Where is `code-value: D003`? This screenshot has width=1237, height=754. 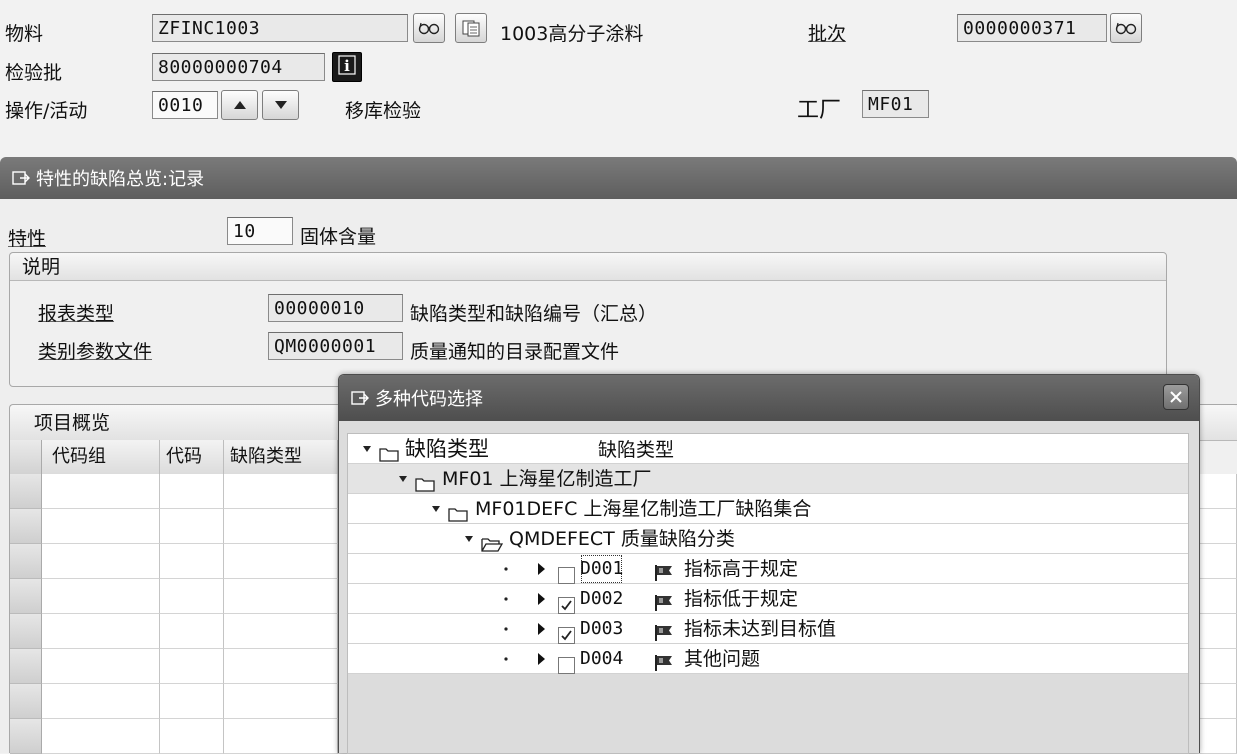 code-value: D003 is located at coordinates (602, 628).